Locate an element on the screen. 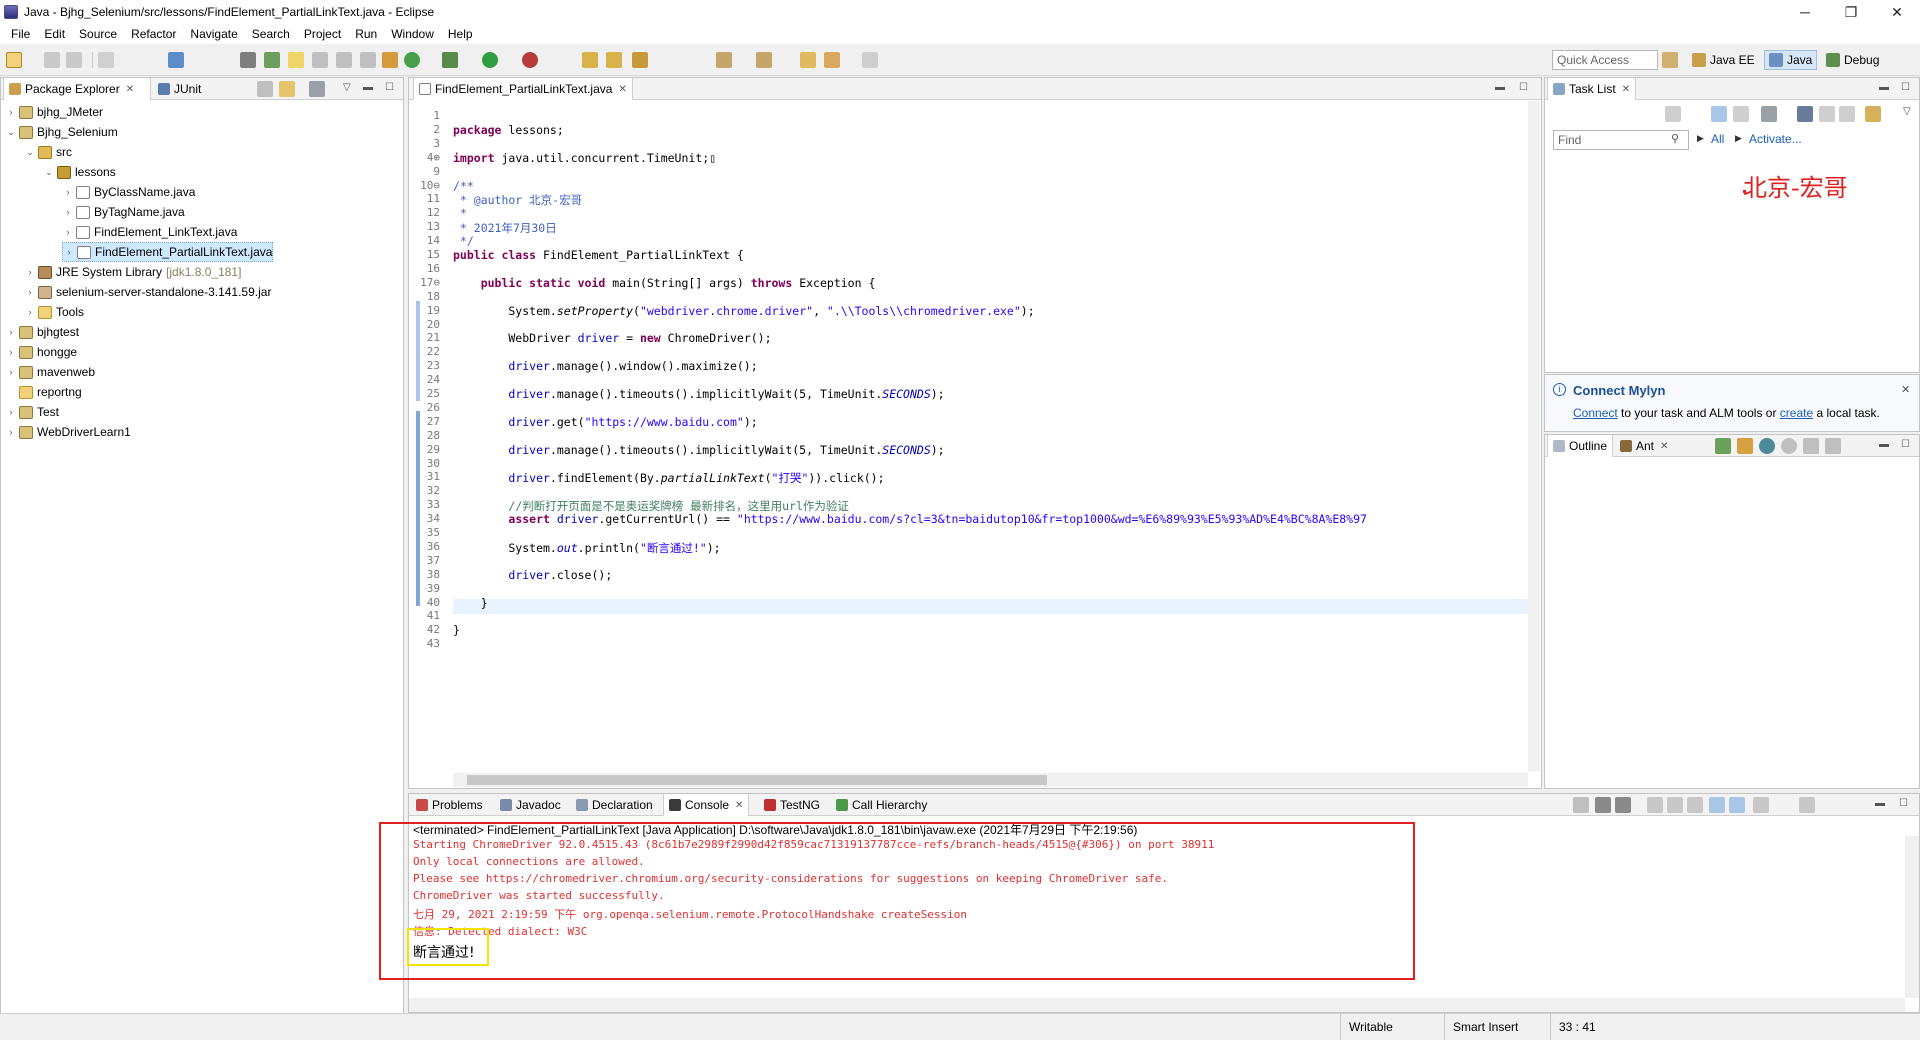 The width and height of the screenshot is (1920, 1040). code-line: package lessons; is located at coordinates (508, 130).